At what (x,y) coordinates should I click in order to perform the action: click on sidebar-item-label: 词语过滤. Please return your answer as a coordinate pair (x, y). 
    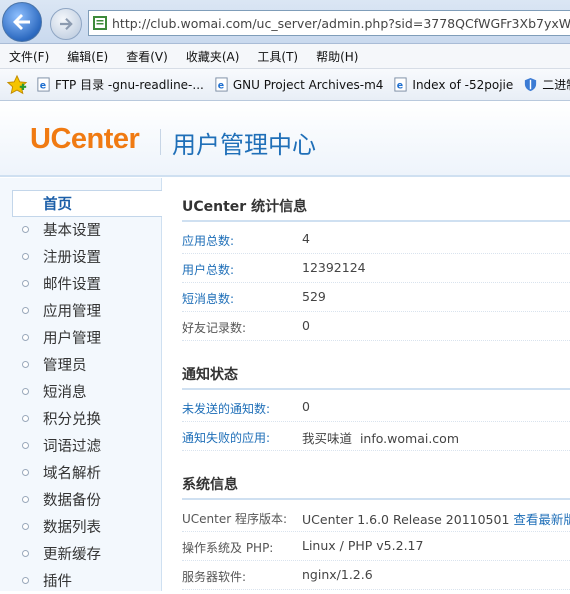
    Looking at the image, I should click on (72, 447).